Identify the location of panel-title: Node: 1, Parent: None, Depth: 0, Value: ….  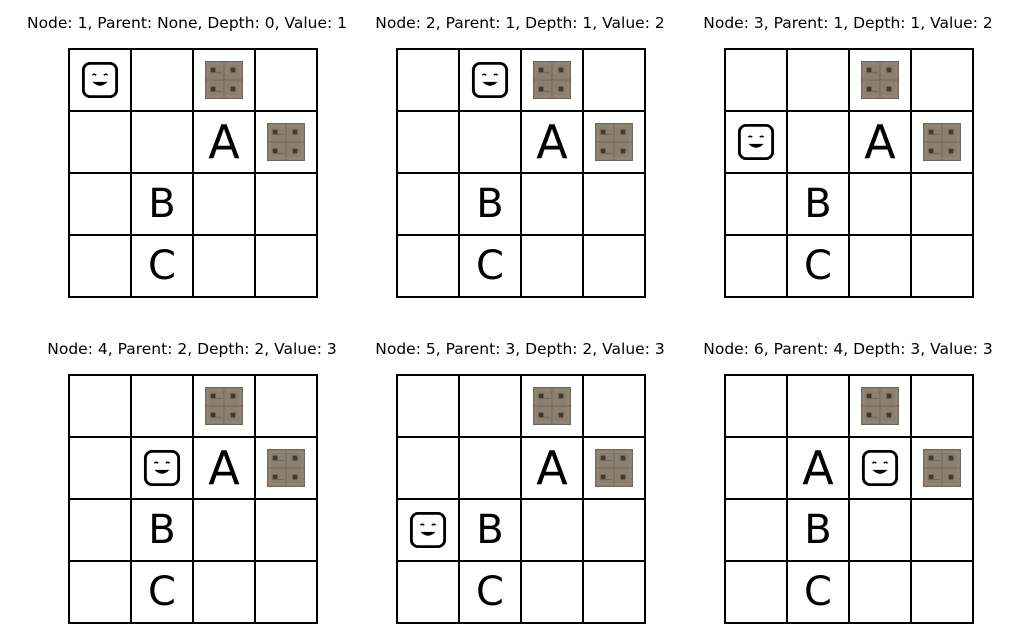
(187, 23).